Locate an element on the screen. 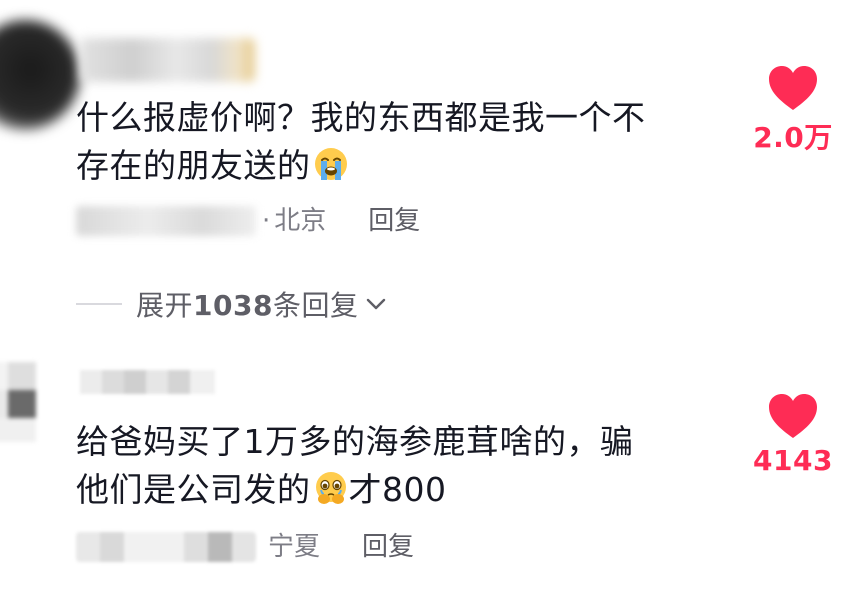 The height and width of the screenshot is (600, 856). expand-replies-button: 展开1038条回复 is located at coordinates (232, 304).